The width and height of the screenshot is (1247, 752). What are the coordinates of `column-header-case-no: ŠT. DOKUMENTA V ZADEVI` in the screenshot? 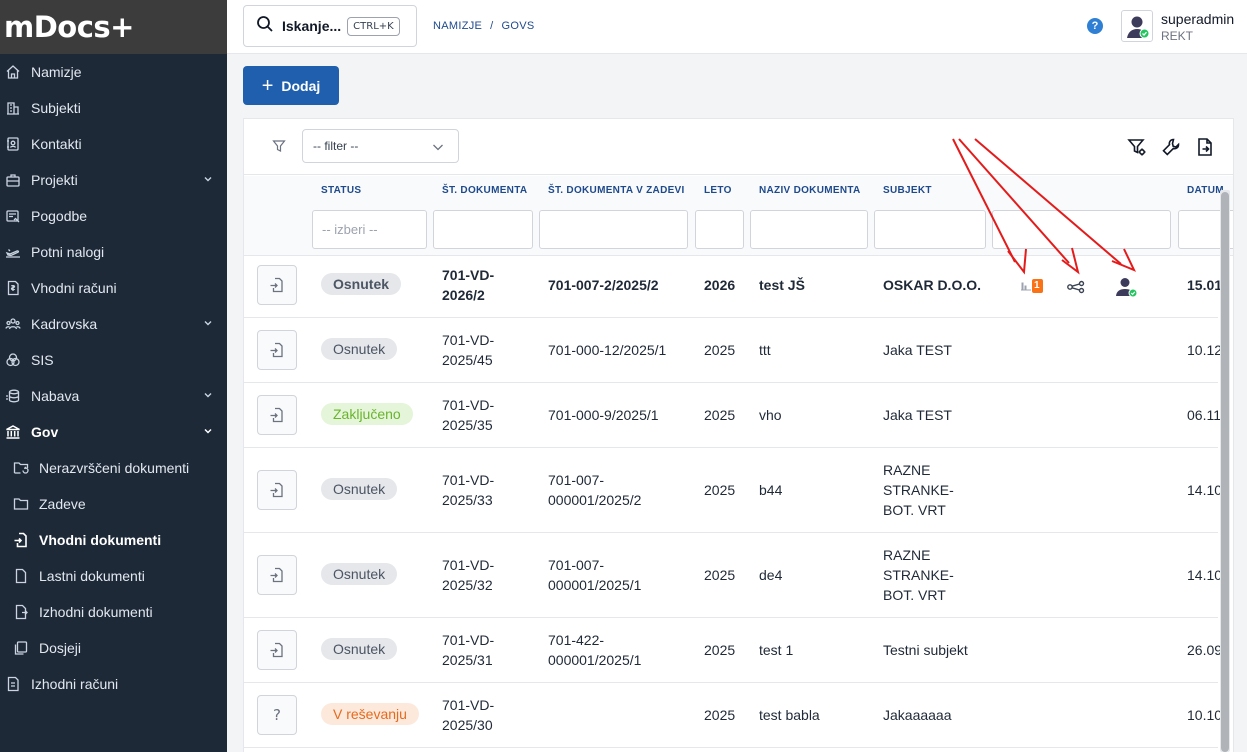 It's located at (616, 190).